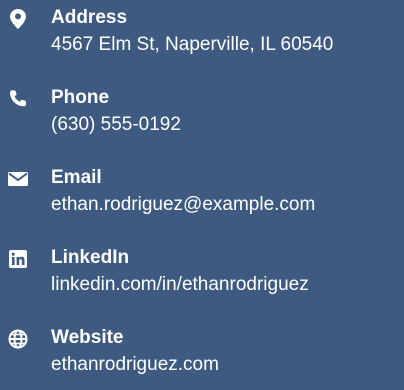  Describe the element at coordinates (183, 205) in the screenshot. I see `email-link: ethan.rodriguez@example.com` at that location.